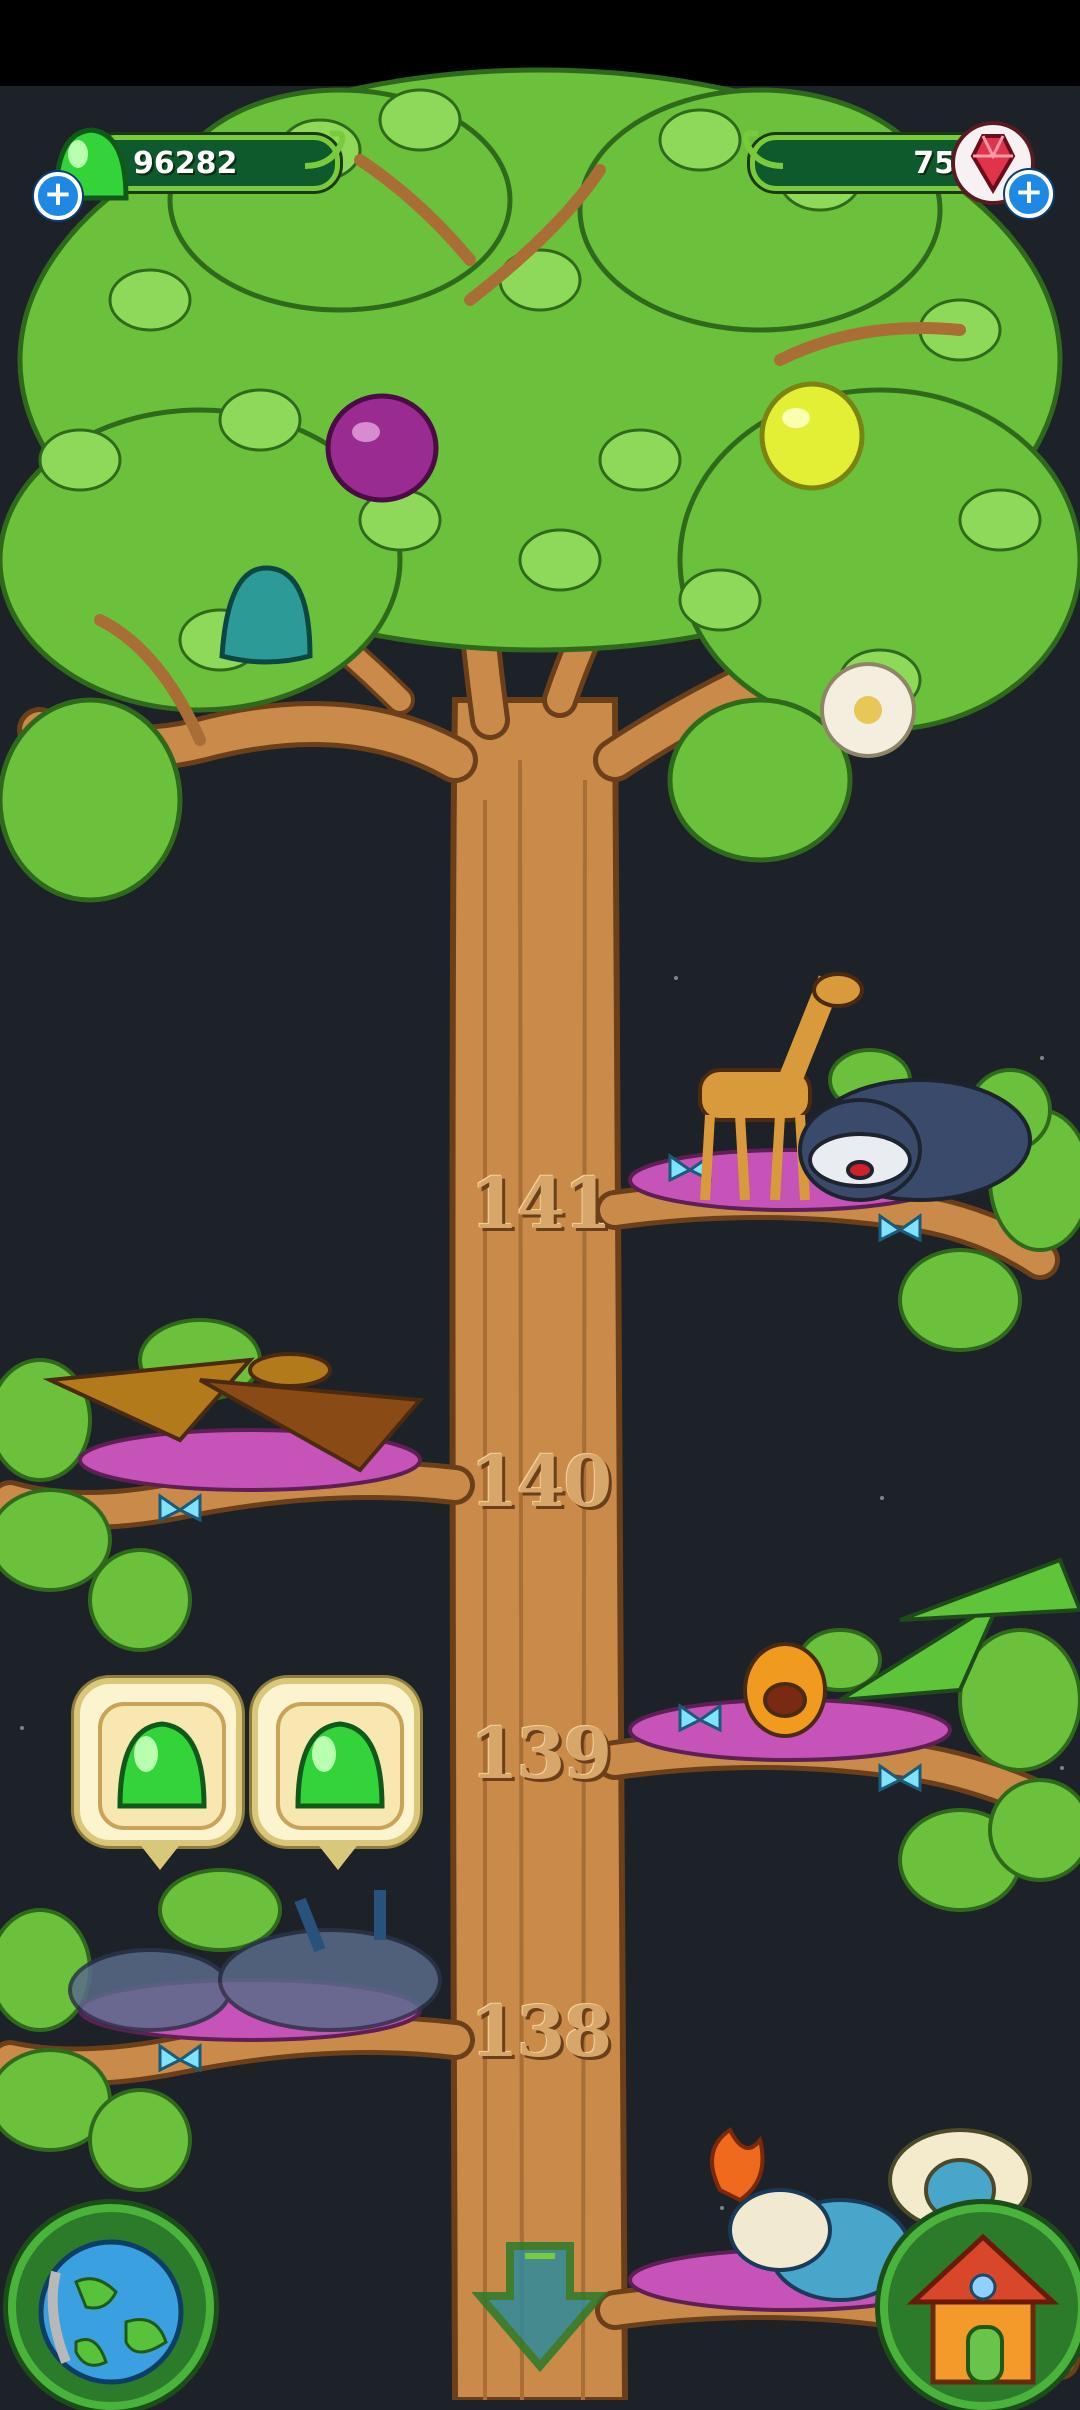 The image size is (1080, 2410). What do you see at coordinates (540, 2306) in the screenshot?
I see `scroll-down-button` at bounding box center [540, 2306].